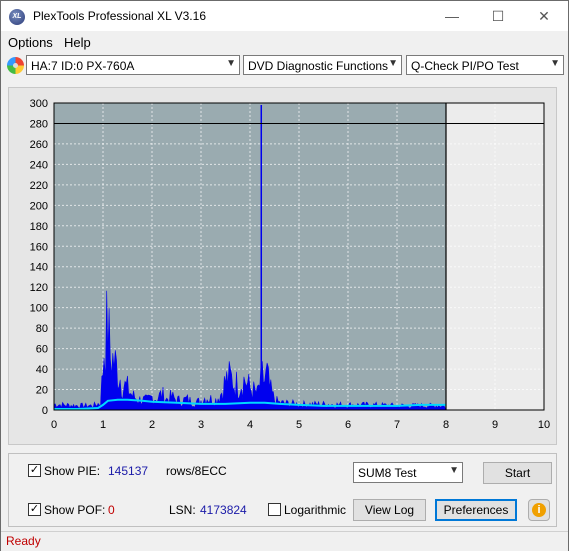 This screenshot has height=551, width=569. What do you see at coordinates (17, 17) in the screenshot?
I see `app-logo-icon: XL` at bounding box center [17, 17].